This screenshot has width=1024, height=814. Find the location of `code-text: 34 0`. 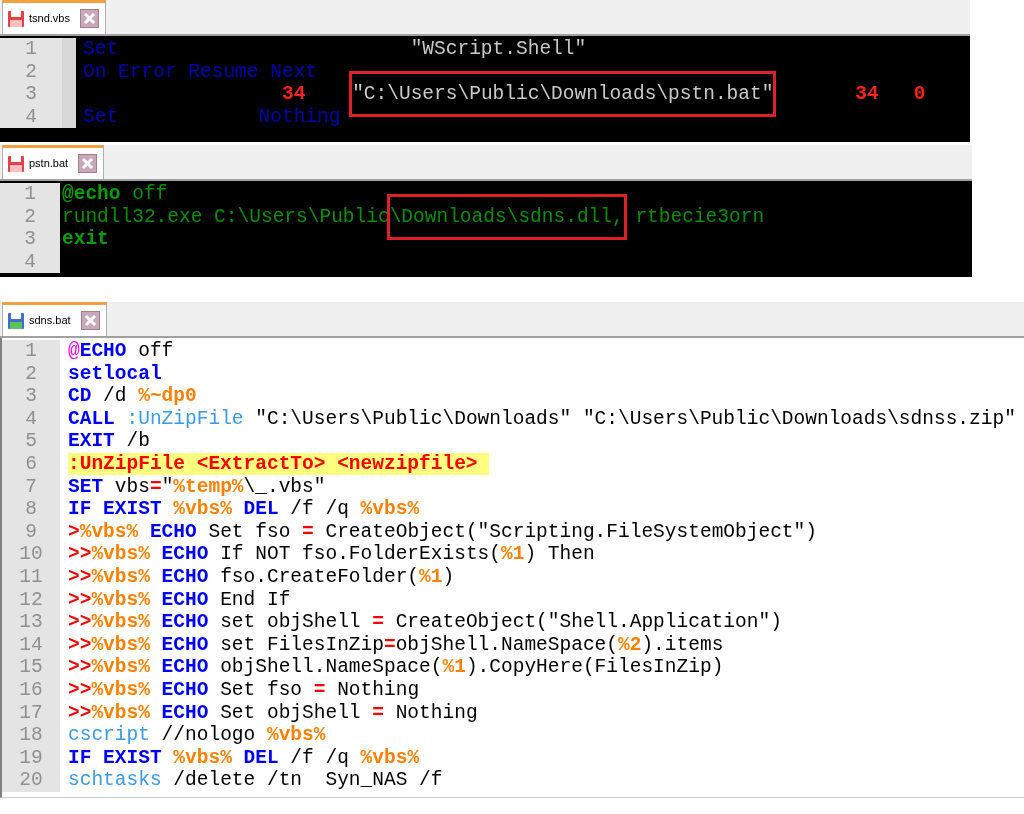

code-text: 34 0 is located at coordinates (890, 94).